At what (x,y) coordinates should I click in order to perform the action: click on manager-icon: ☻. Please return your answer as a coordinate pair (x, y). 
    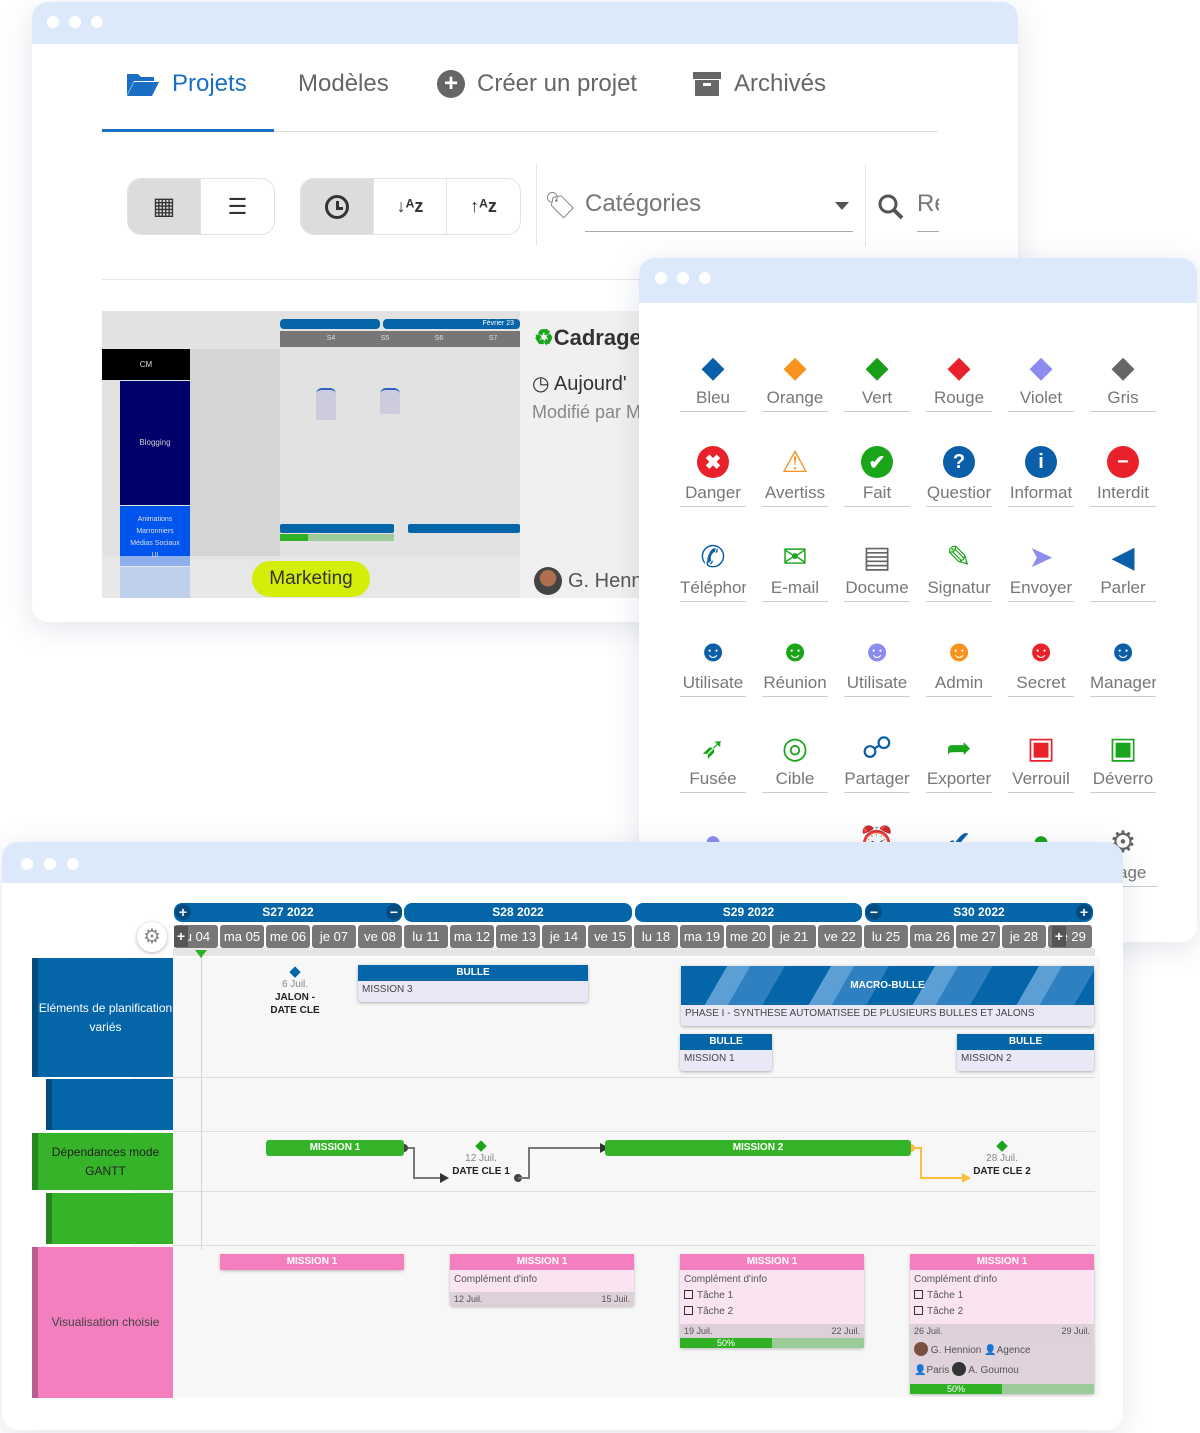
    Looking at the image, I should click on (1123, 651).